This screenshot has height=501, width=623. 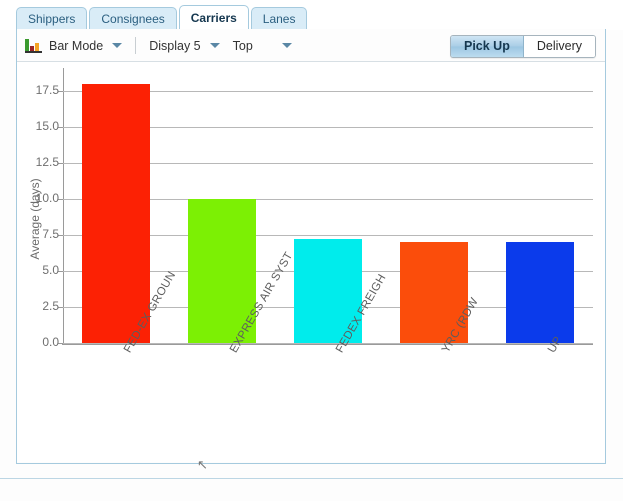 I want to click on rank-order-label: Top, so click(x=242, y=45).